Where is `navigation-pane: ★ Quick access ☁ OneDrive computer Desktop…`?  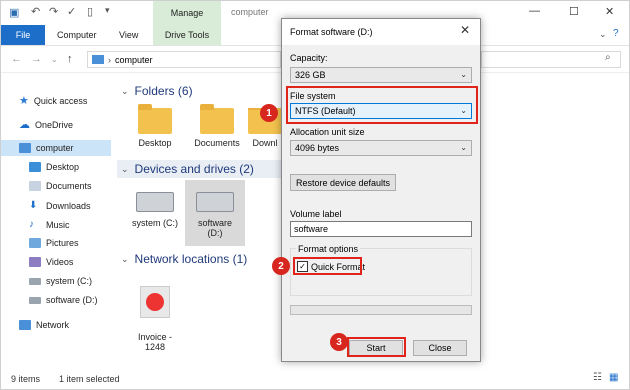 navigation-pane: ★ Quick access ☁ OneDrive computer Desktop… is located at coordinates (57, 221).